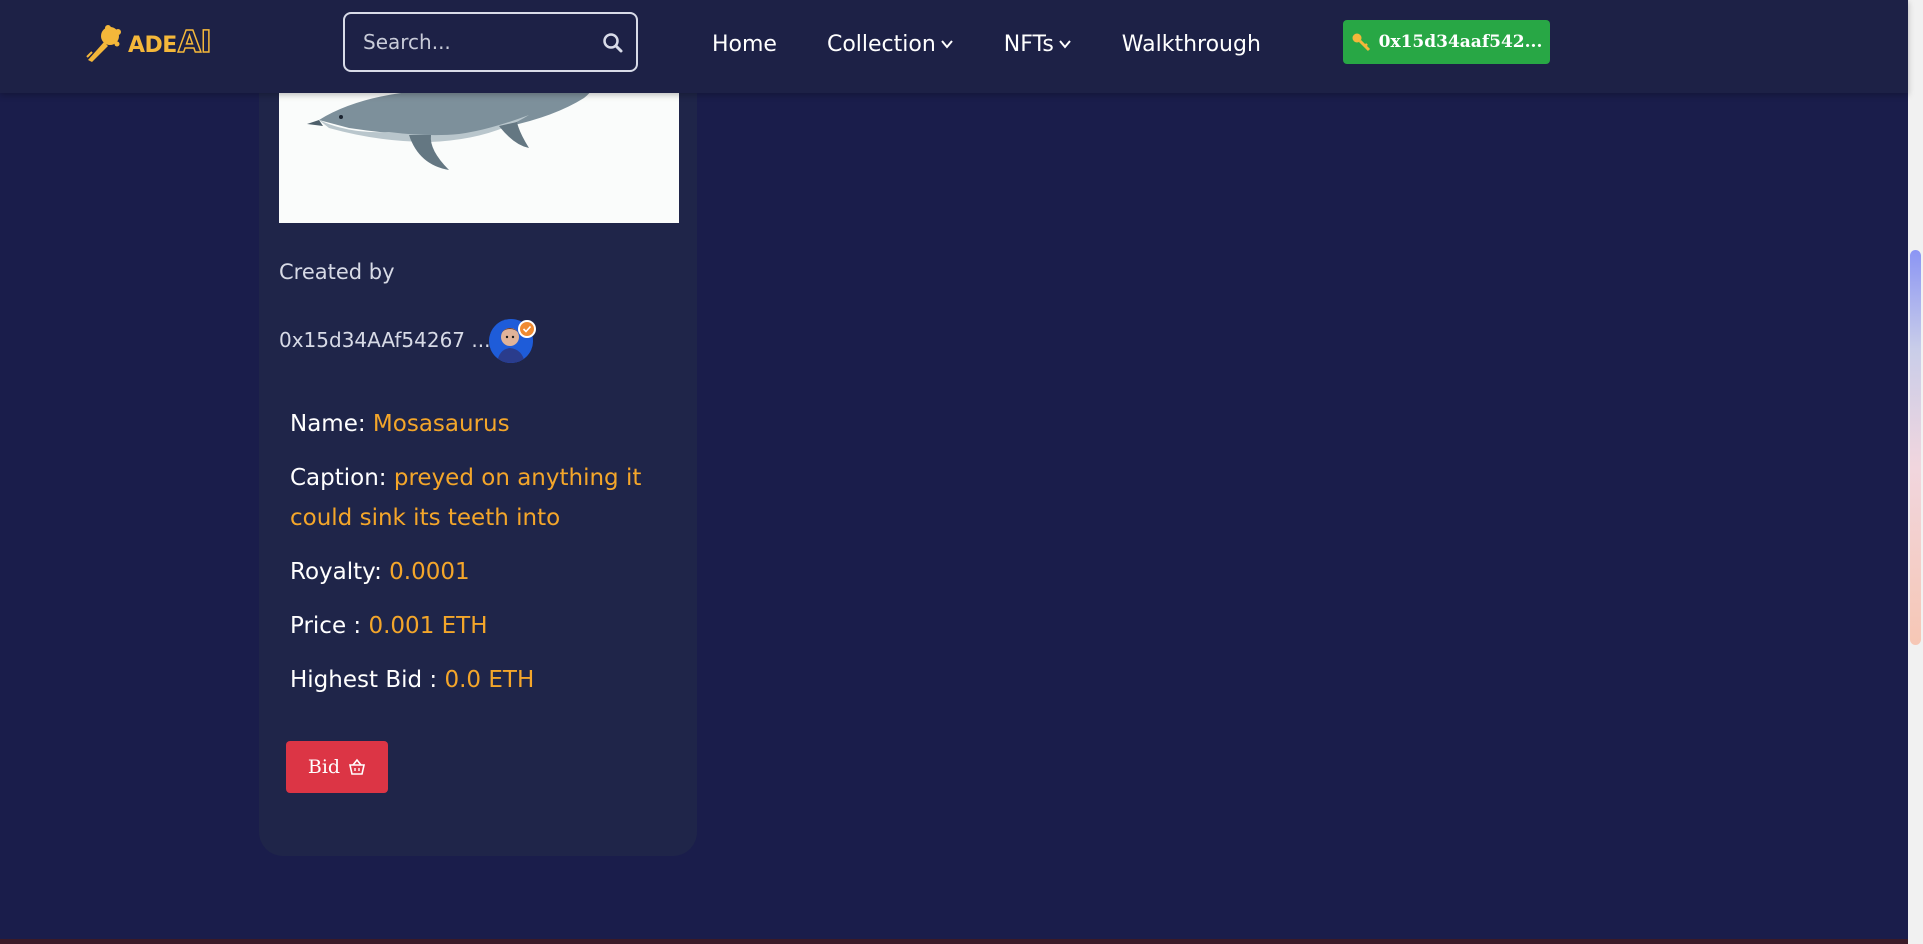 The width and height of the screenshot is (1923, 944). What do you see at coordinates (1038, 44) in the screenshot?
I see `nav-nfts: NFTs` at bounding box center [1038, 44].